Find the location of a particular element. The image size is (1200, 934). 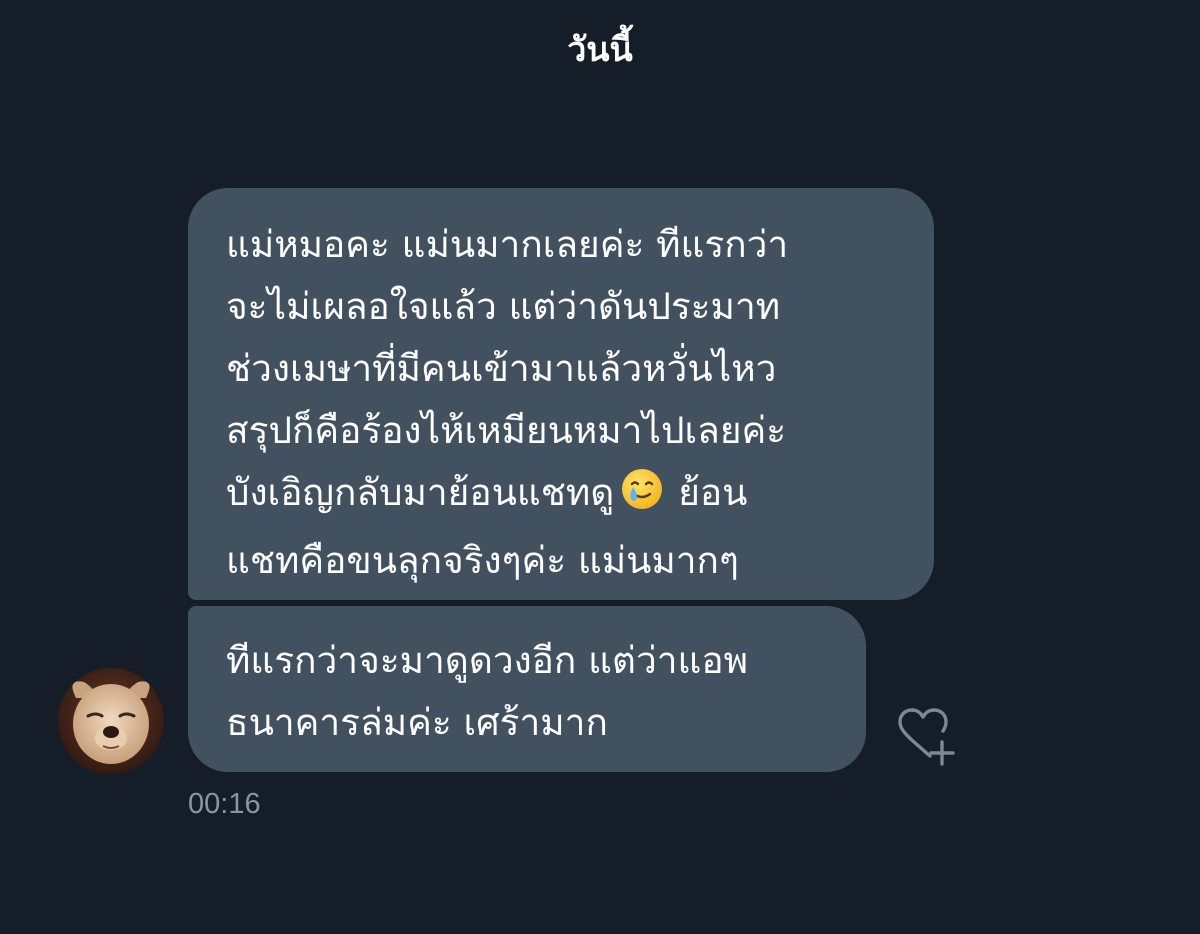

message-text: ย้อน is located at coordinates (713, 492).